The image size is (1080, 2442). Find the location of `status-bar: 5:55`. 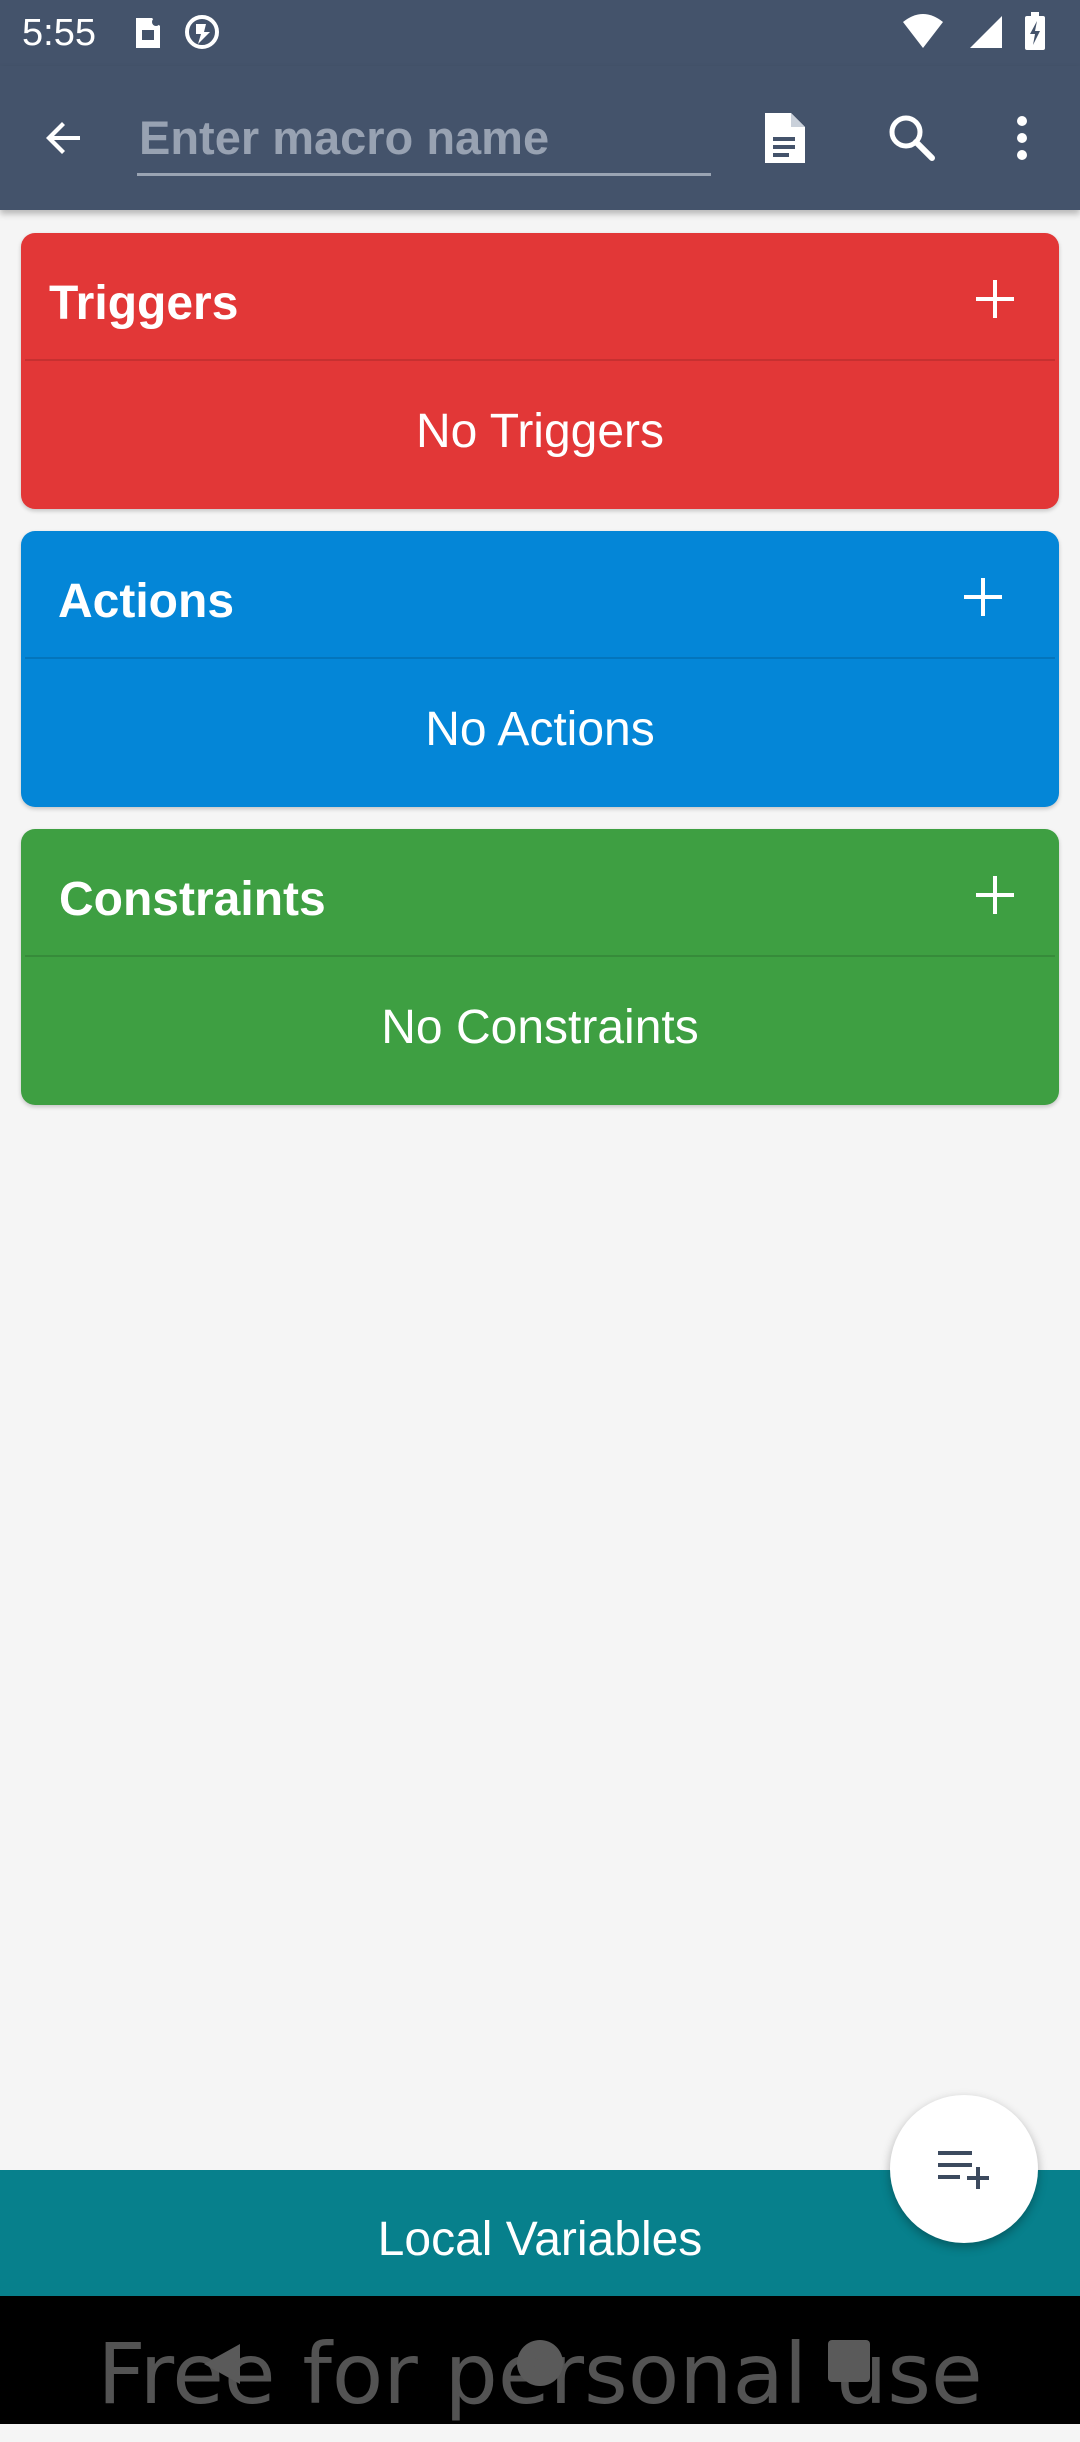

status-bar: 5:55 is located at coordinates (540, 33).